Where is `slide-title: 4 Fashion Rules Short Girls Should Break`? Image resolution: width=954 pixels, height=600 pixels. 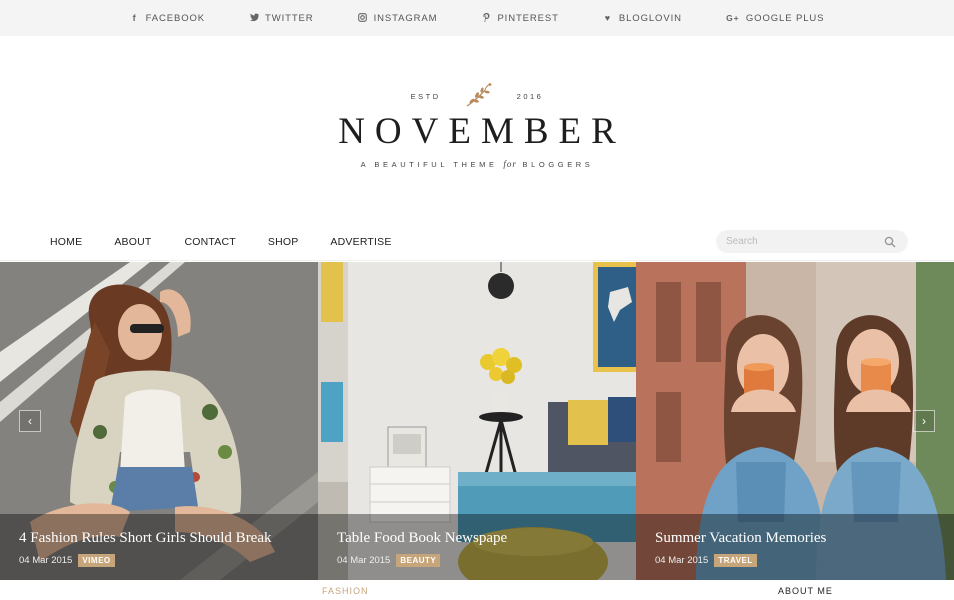 slide-title: 4 Fashion Rules Short Girls Should Break is located at coordinates (145, 538).